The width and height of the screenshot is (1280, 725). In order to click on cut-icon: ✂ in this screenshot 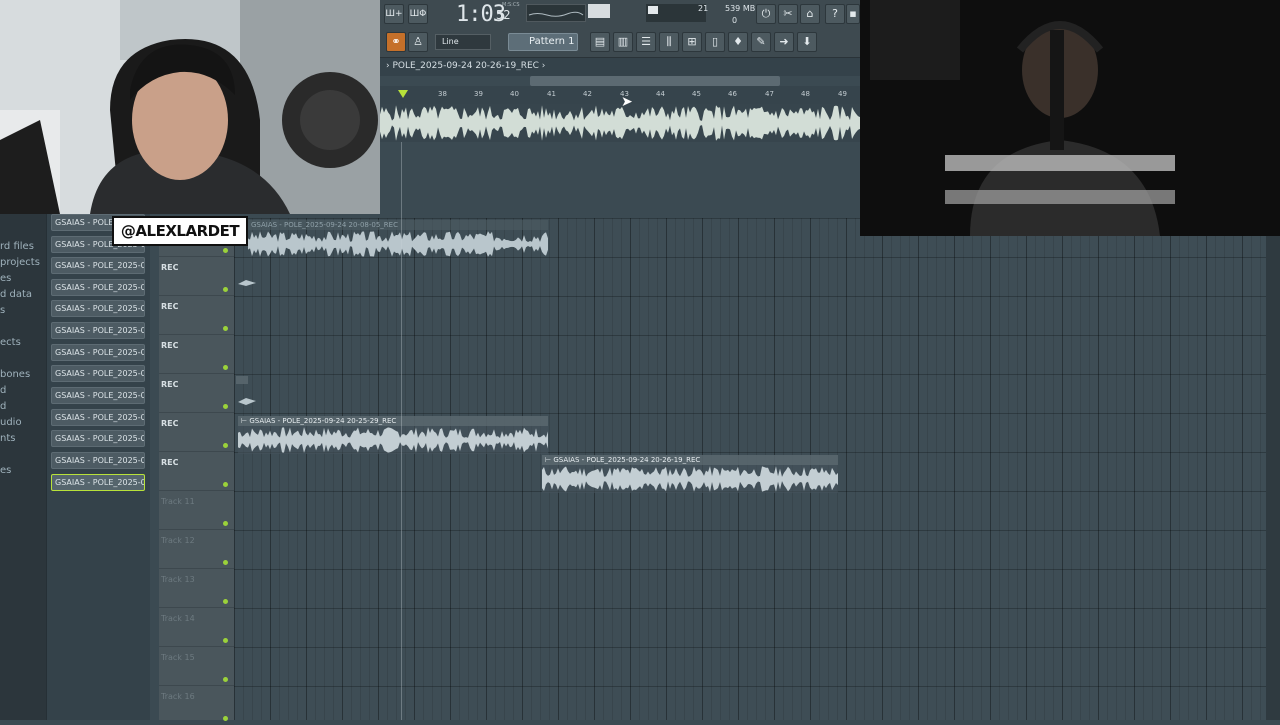, I will do `click(788, 14)`.